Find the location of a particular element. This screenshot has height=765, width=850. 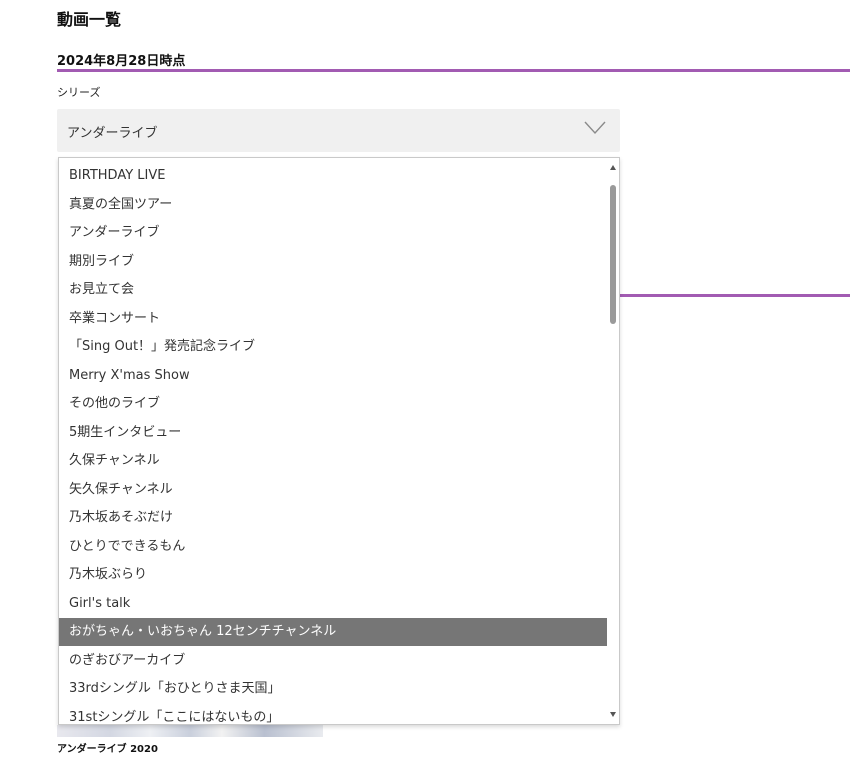

dropdown-option: 乃木坂ぶらり is located at coordinates (333, 575).